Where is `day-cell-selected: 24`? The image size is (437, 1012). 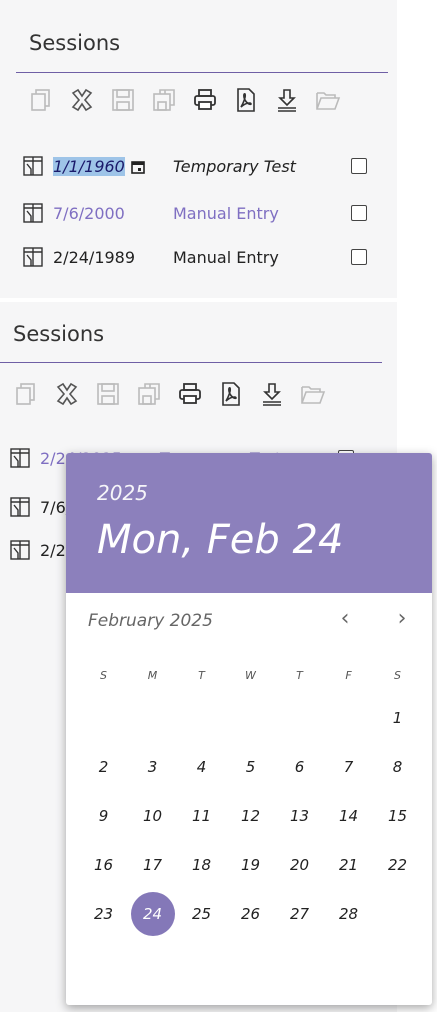 day-cell-selected: 24 is located at coordinates (152, 913).